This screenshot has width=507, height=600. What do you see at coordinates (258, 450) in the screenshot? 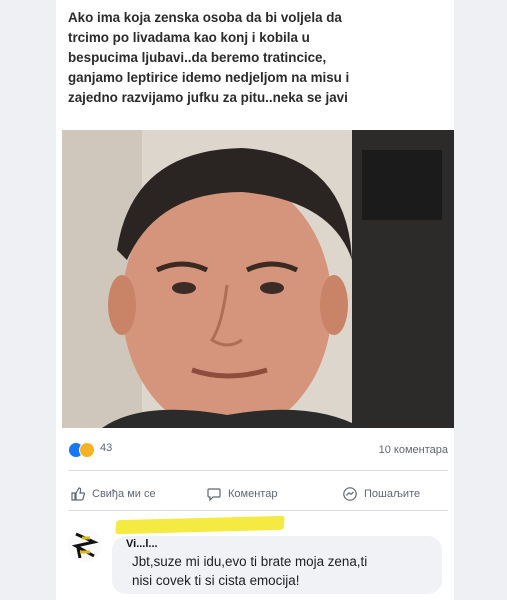
I see `reactions-bar: 43 10 коментара` at bounding box center [258, 450].